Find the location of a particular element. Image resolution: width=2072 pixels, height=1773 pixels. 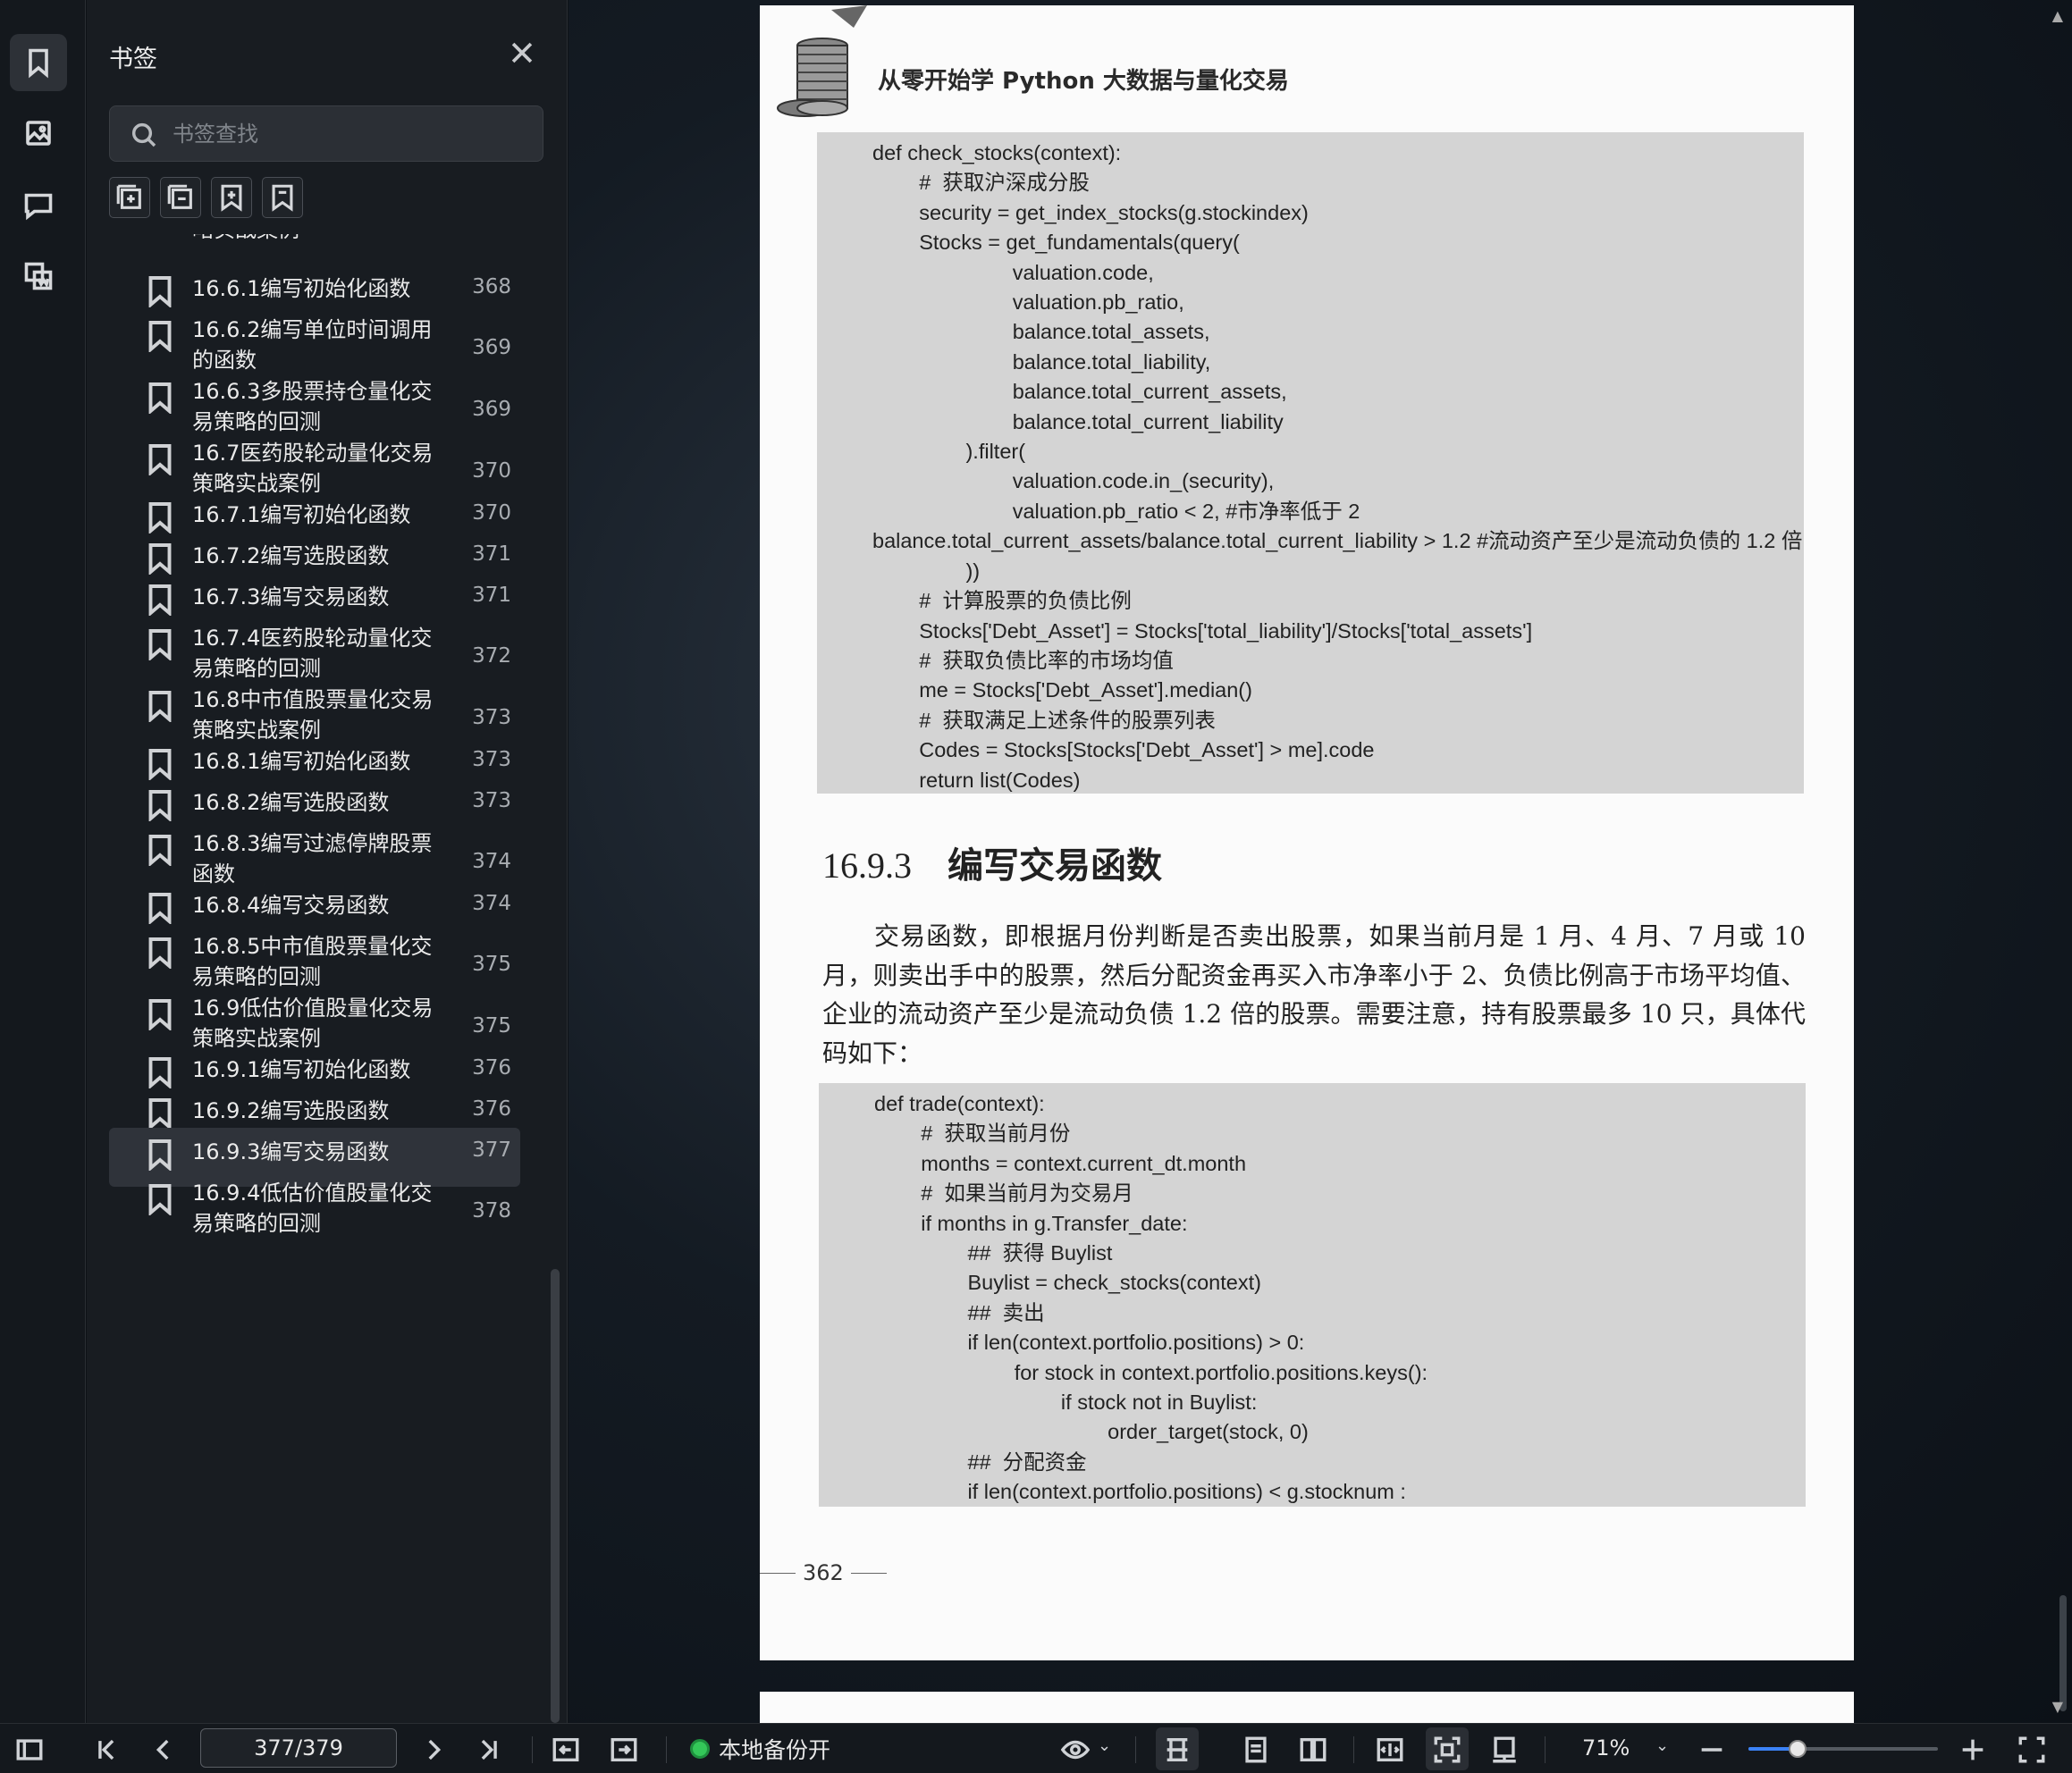

bookmark-page-number: 377 is located at coordinates (491, 1150).